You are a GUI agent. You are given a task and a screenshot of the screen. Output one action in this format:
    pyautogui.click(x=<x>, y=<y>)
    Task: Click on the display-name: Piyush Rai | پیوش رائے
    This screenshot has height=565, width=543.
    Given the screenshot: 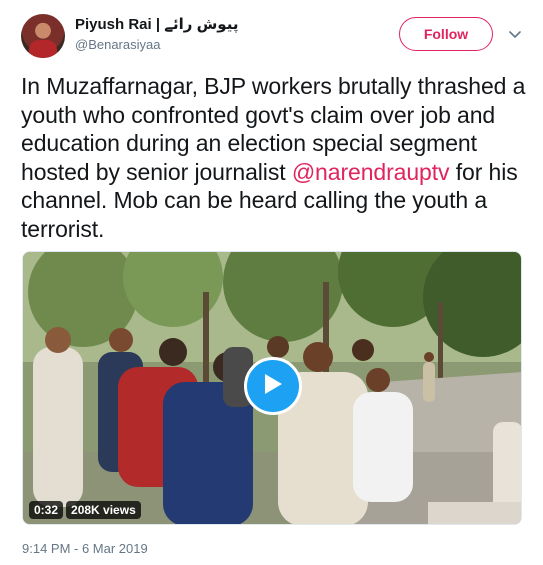 What is the action you would take?
    pyautogui.click(x=156, y=24)
    